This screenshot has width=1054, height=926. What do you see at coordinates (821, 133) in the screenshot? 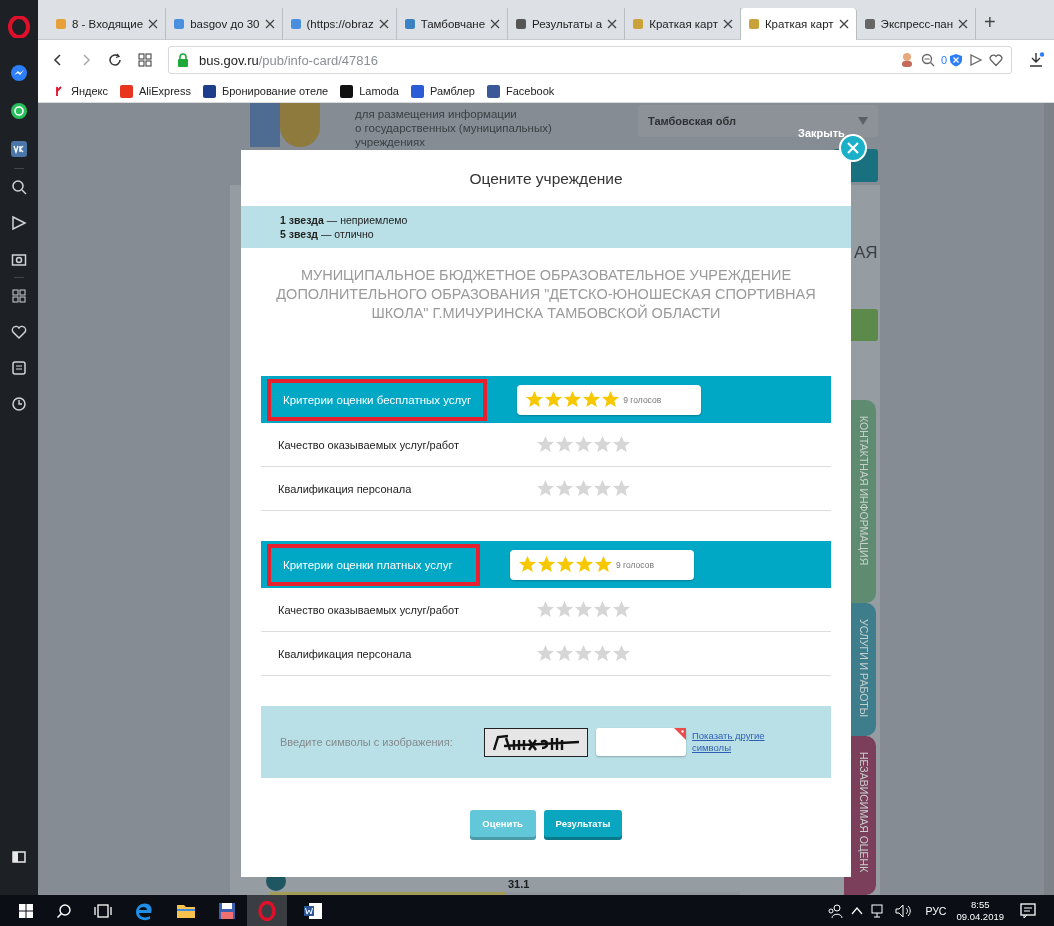
I see `close-label: Закрыть` at bounding box center [821, 133].